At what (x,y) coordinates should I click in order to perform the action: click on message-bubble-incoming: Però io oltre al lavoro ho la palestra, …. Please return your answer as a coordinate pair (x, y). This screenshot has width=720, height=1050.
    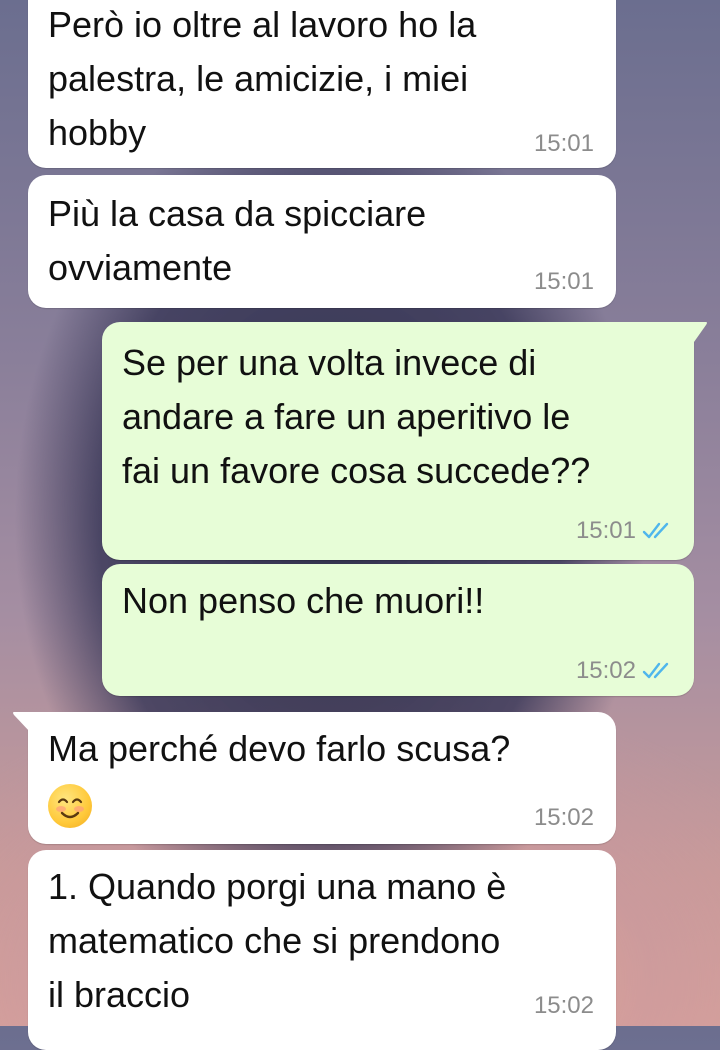
    Looking at the image, I should click on (322, 84).